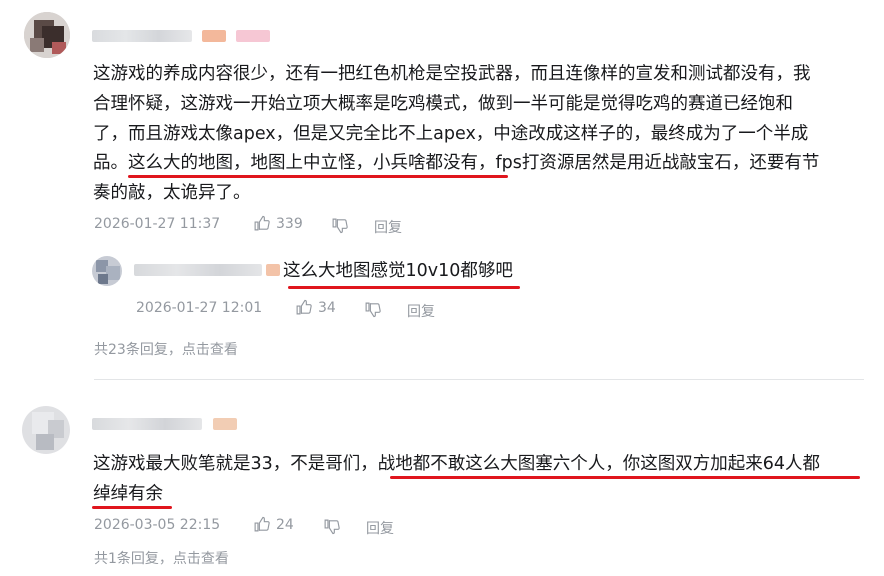 The height and width of the screenshot is (576, 884). What do you see at coordinates (421, 311) in the screenshot?
I see `sub-reply-reply-button: 回复` at bounding box center [421, 311].